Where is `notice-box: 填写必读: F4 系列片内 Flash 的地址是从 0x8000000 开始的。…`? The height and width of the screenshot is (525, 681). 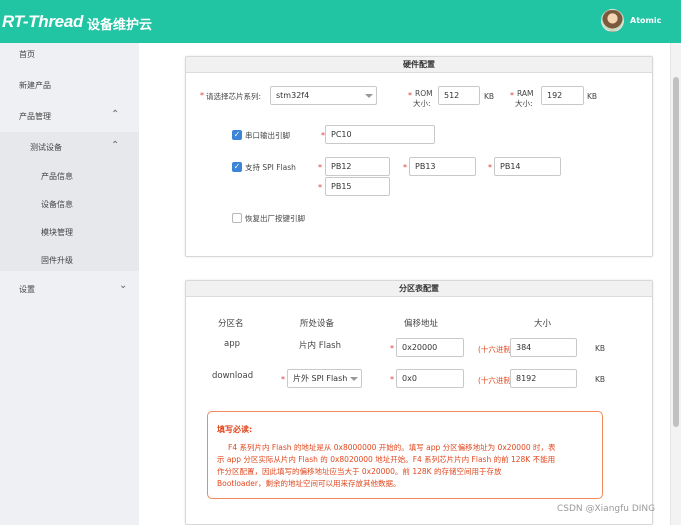
notice-box: 填写必读: F4 系列片内 Flash 的地址是从 0x8000000 开始的。… is located at coordinates (405, 455).